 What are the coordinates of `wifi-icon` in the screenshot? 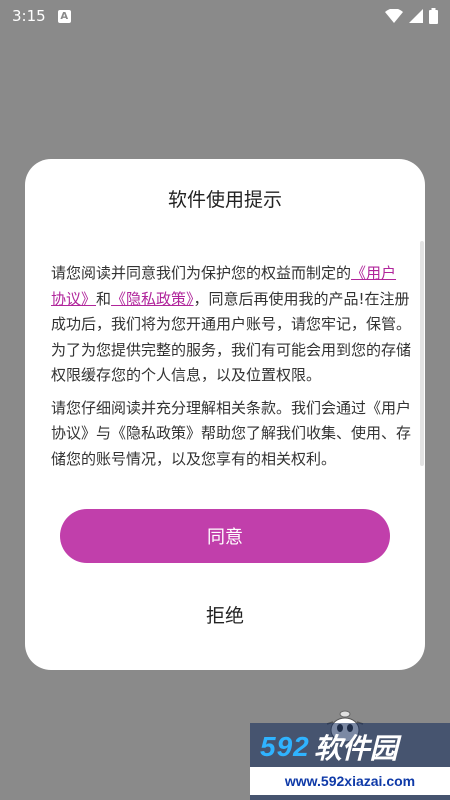 It's located at (394, 16).